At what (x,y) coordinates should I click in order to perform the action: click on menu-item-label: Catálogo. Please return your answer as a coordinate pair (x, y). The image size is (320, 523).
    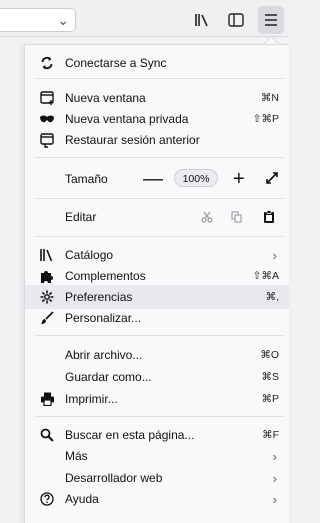
    Looking at the image, I should click on (89, 255).